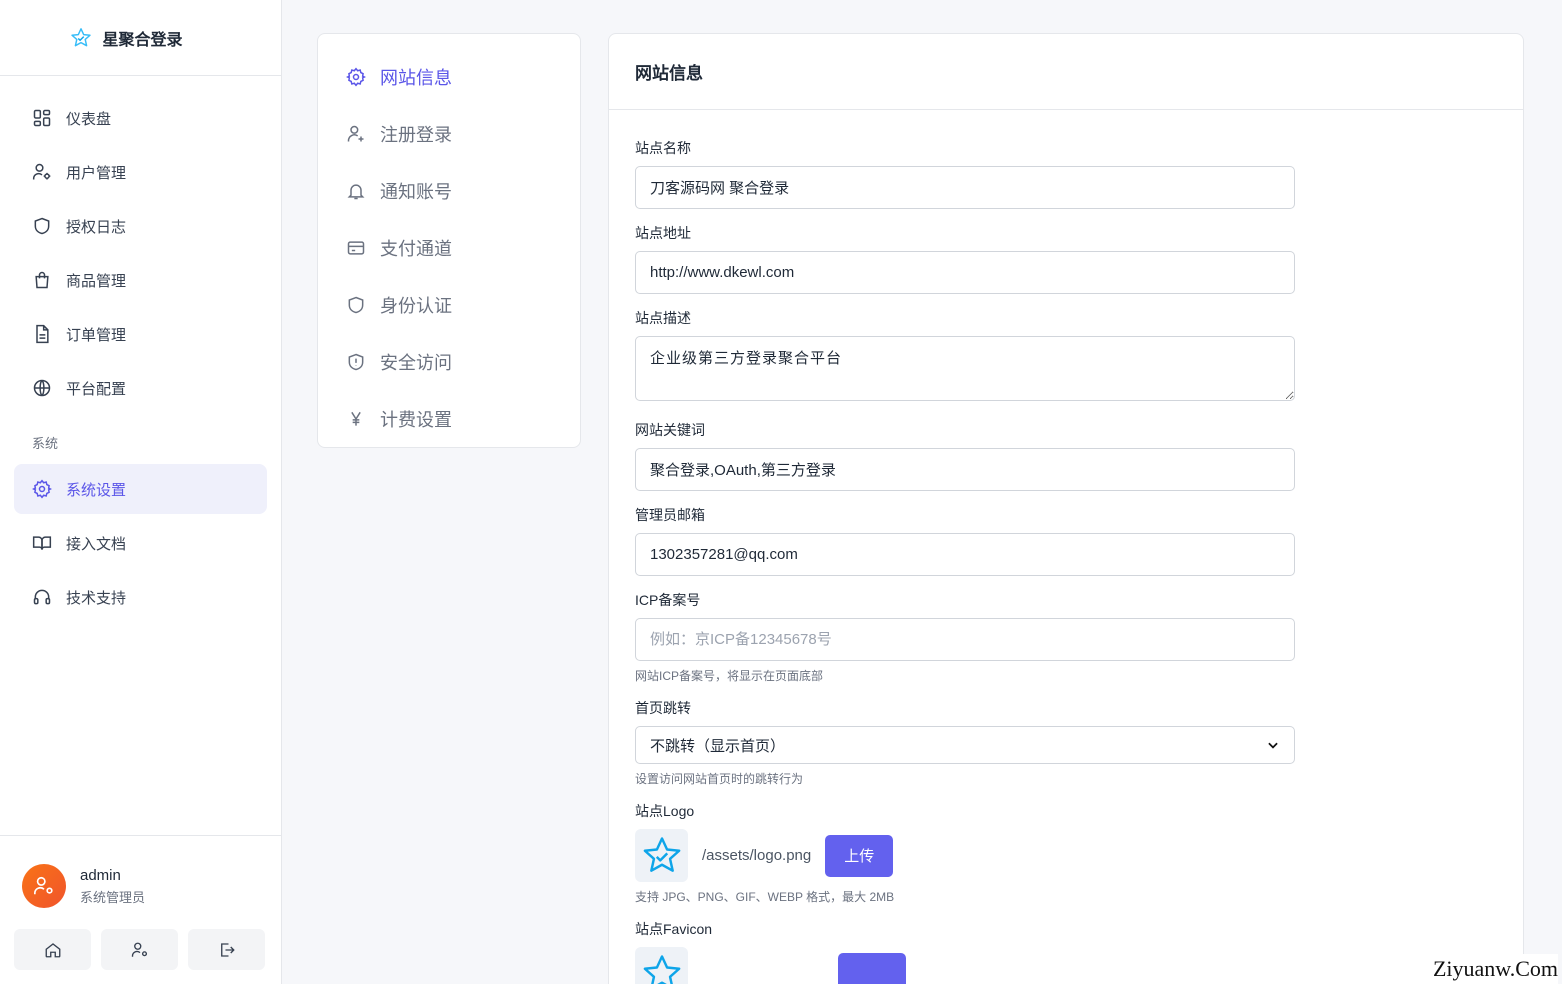 The height and width of the screenshot is (984, 1562). Describe the element at coordinates (89, 119) in the screenshot. I see `sidebar-item-label: 仪表盘` at that location.